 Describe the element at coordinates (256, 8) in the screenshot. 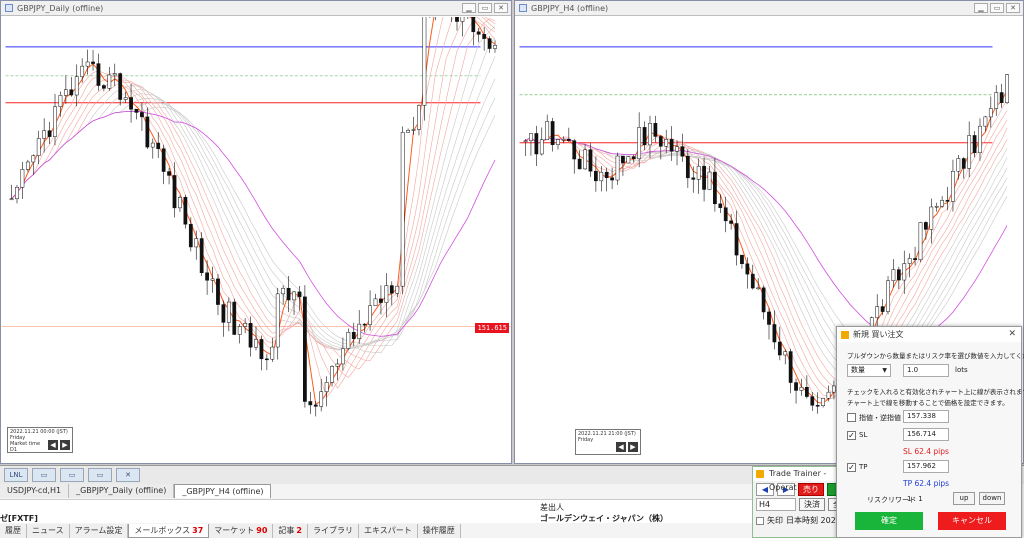

I see `chart-window-titlebar: GBPJPY_Daily (offline) ▁ ▭ ✕` at that location.